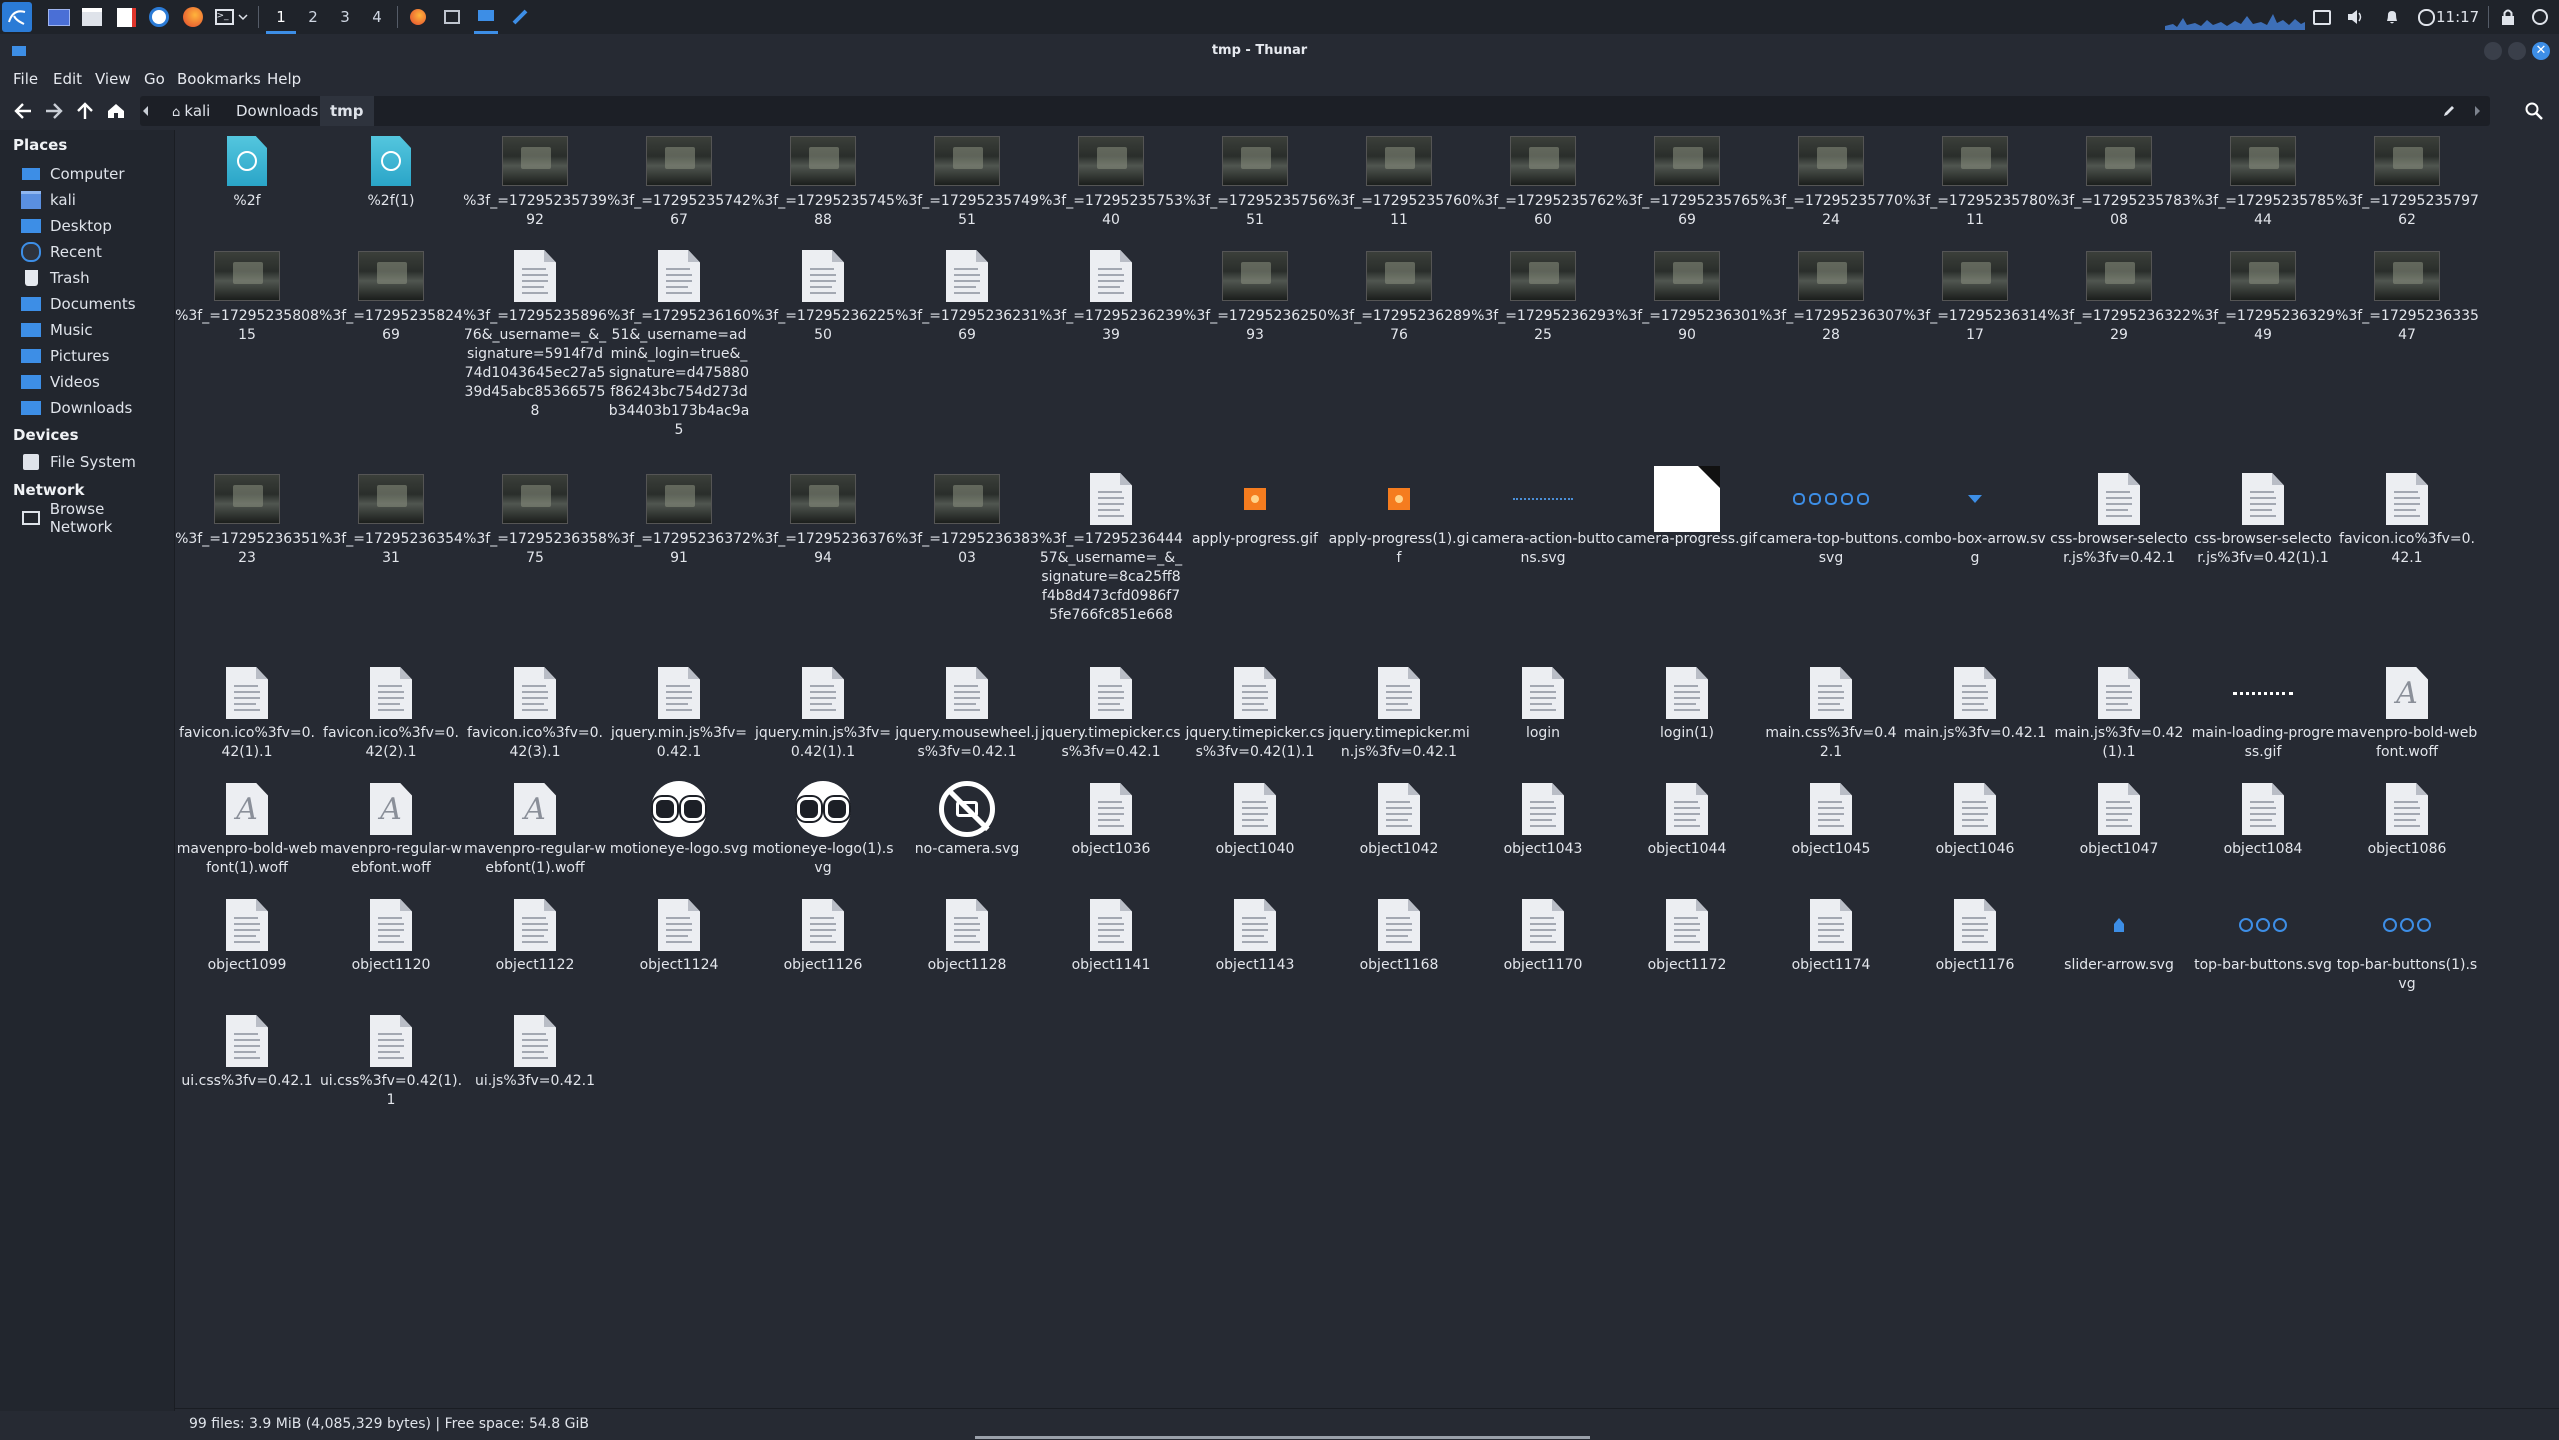 The height and width of the screenshot is (1440, 2559). I want to click on file-item: jquery.timepicker.min.js%3fv=0.42.1, so click(1399, 712).